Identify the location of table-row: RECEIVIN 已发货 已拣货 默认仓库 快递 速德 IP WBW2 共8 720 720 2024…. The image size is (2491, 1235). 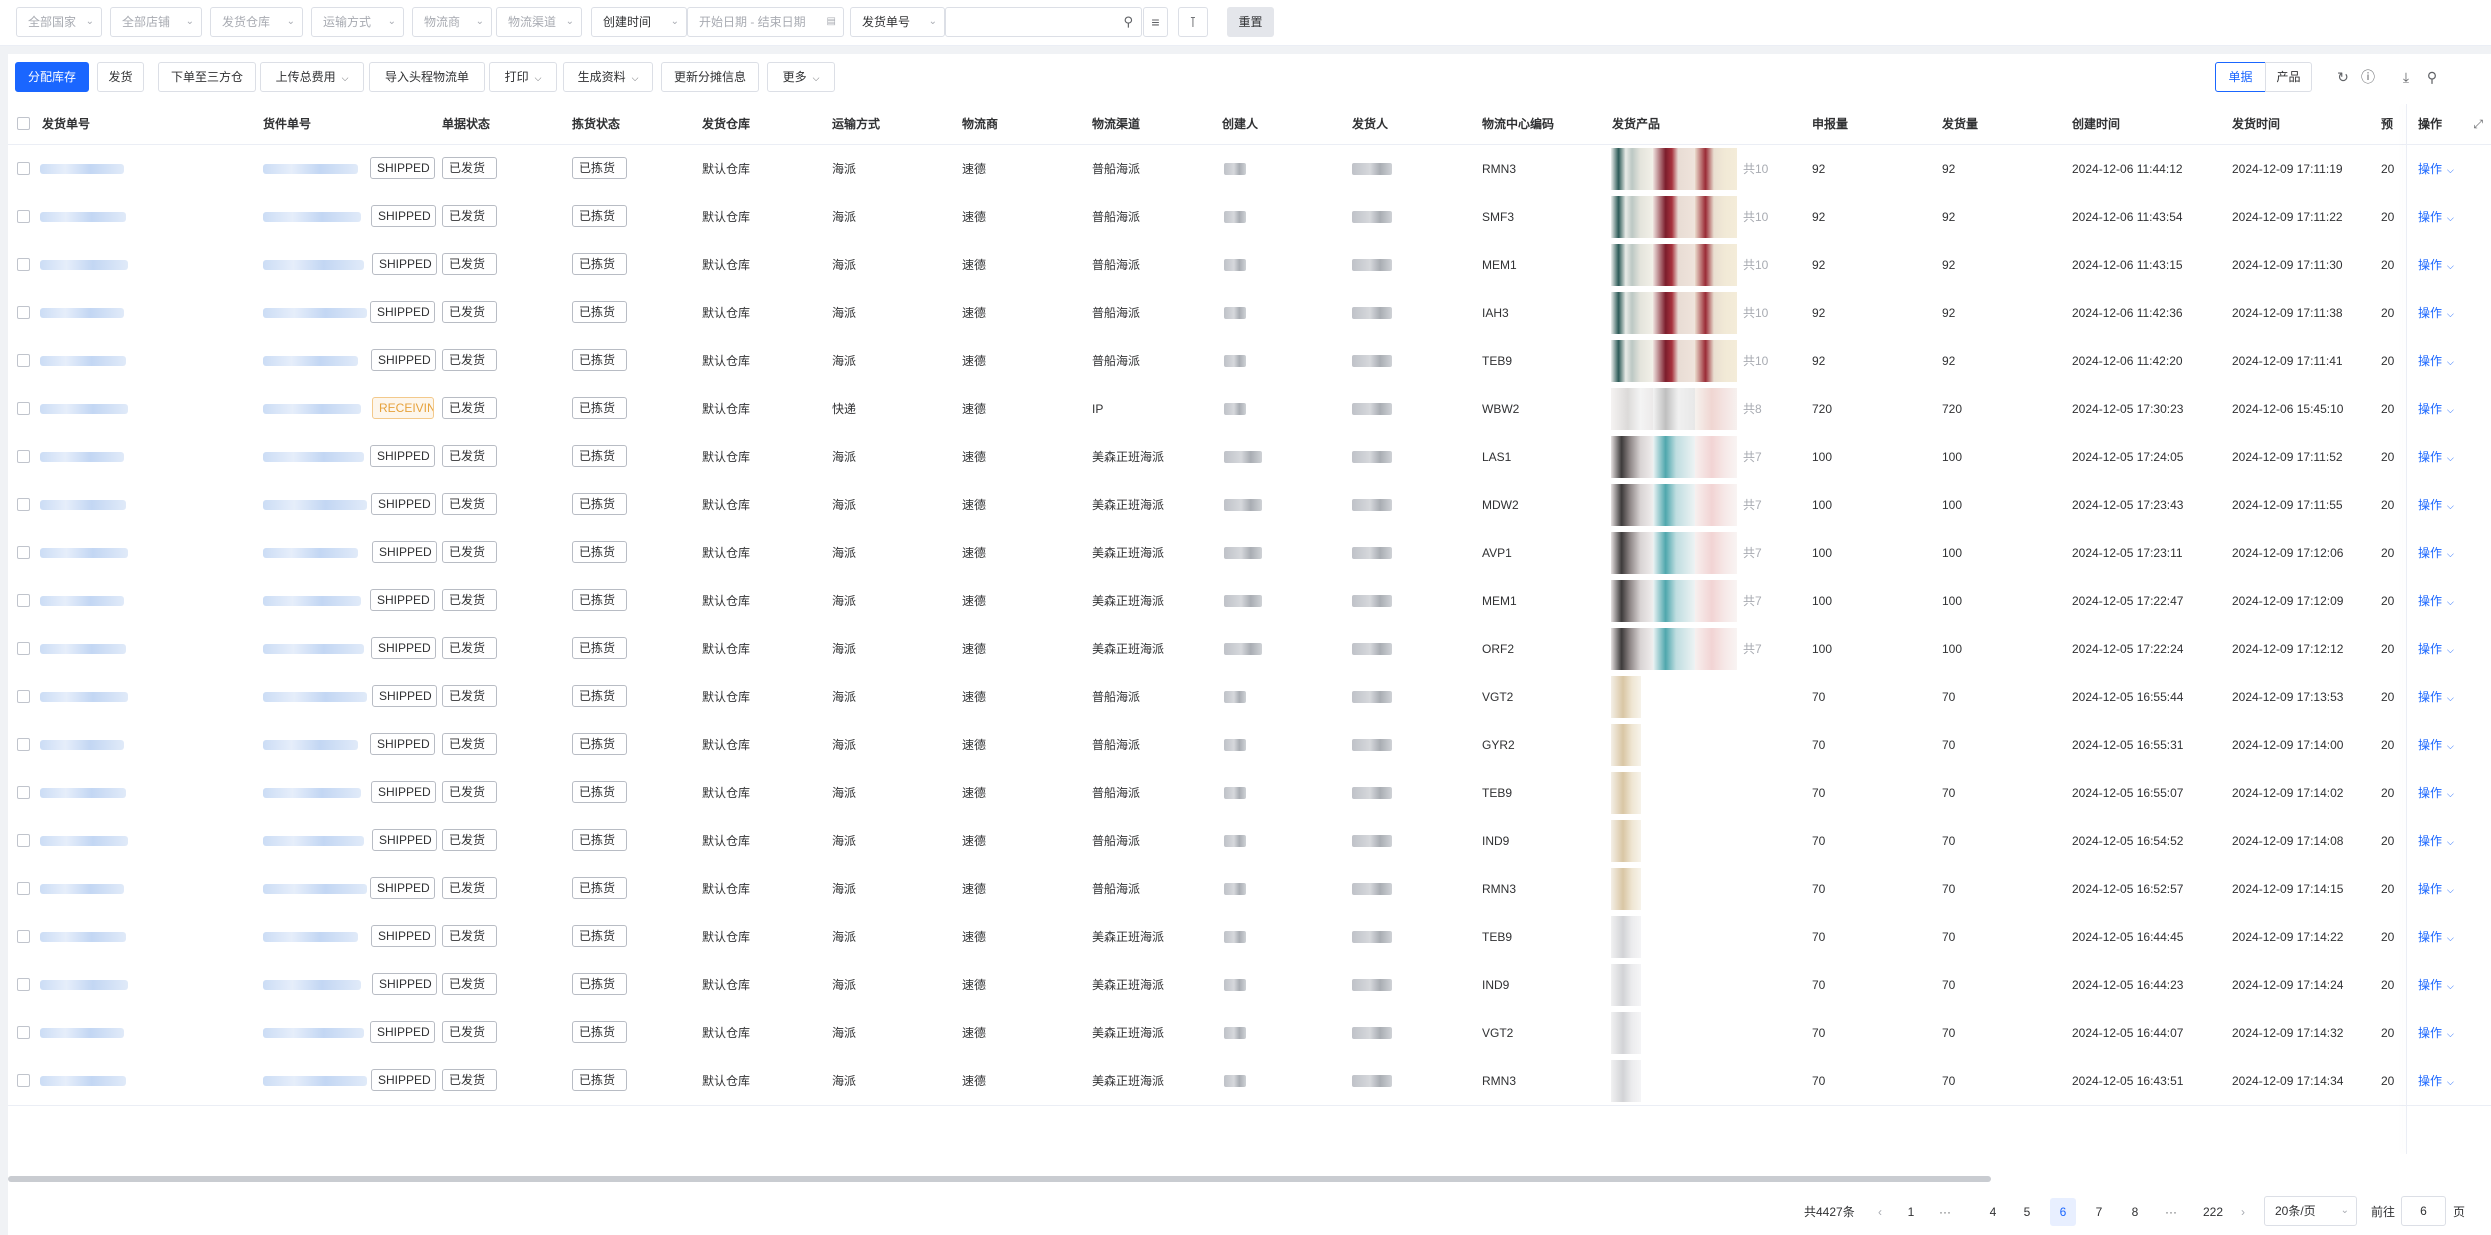
(1249, 409).